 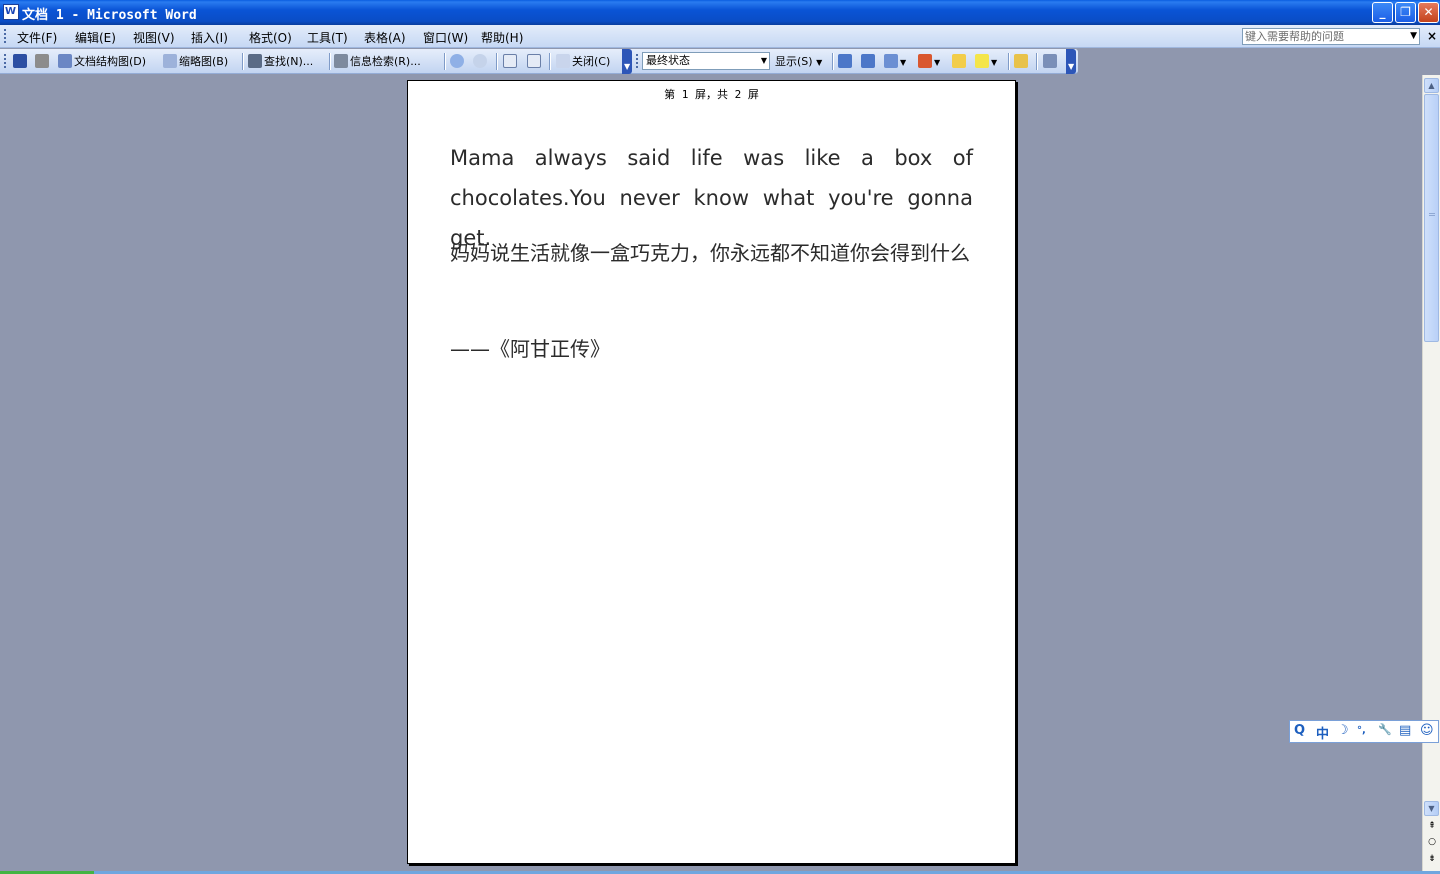 I want to click on previous-change-button, so click(x=846, y=61).